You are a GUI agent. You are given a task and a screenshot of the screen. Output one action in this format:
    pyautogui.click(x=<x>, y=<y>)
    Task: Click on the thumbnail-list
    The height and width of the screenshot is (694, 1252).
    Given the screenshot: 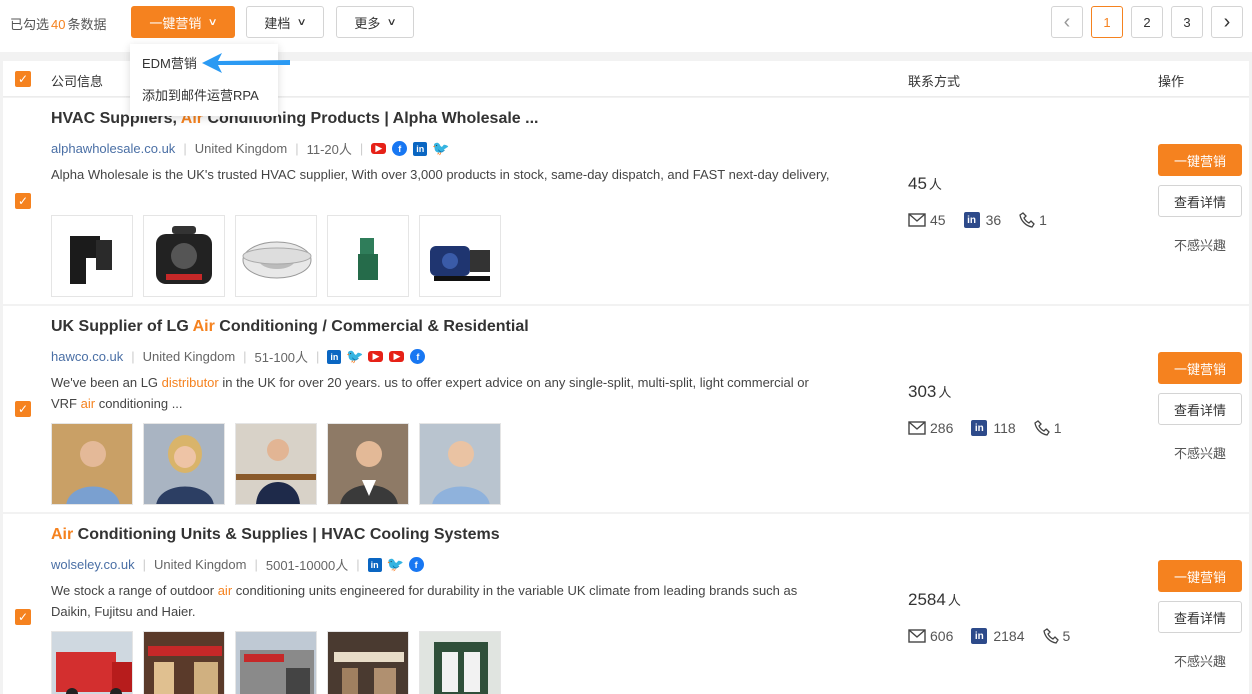 What is the action you would take?
    pyautogui.click(x=276, y=464)
    